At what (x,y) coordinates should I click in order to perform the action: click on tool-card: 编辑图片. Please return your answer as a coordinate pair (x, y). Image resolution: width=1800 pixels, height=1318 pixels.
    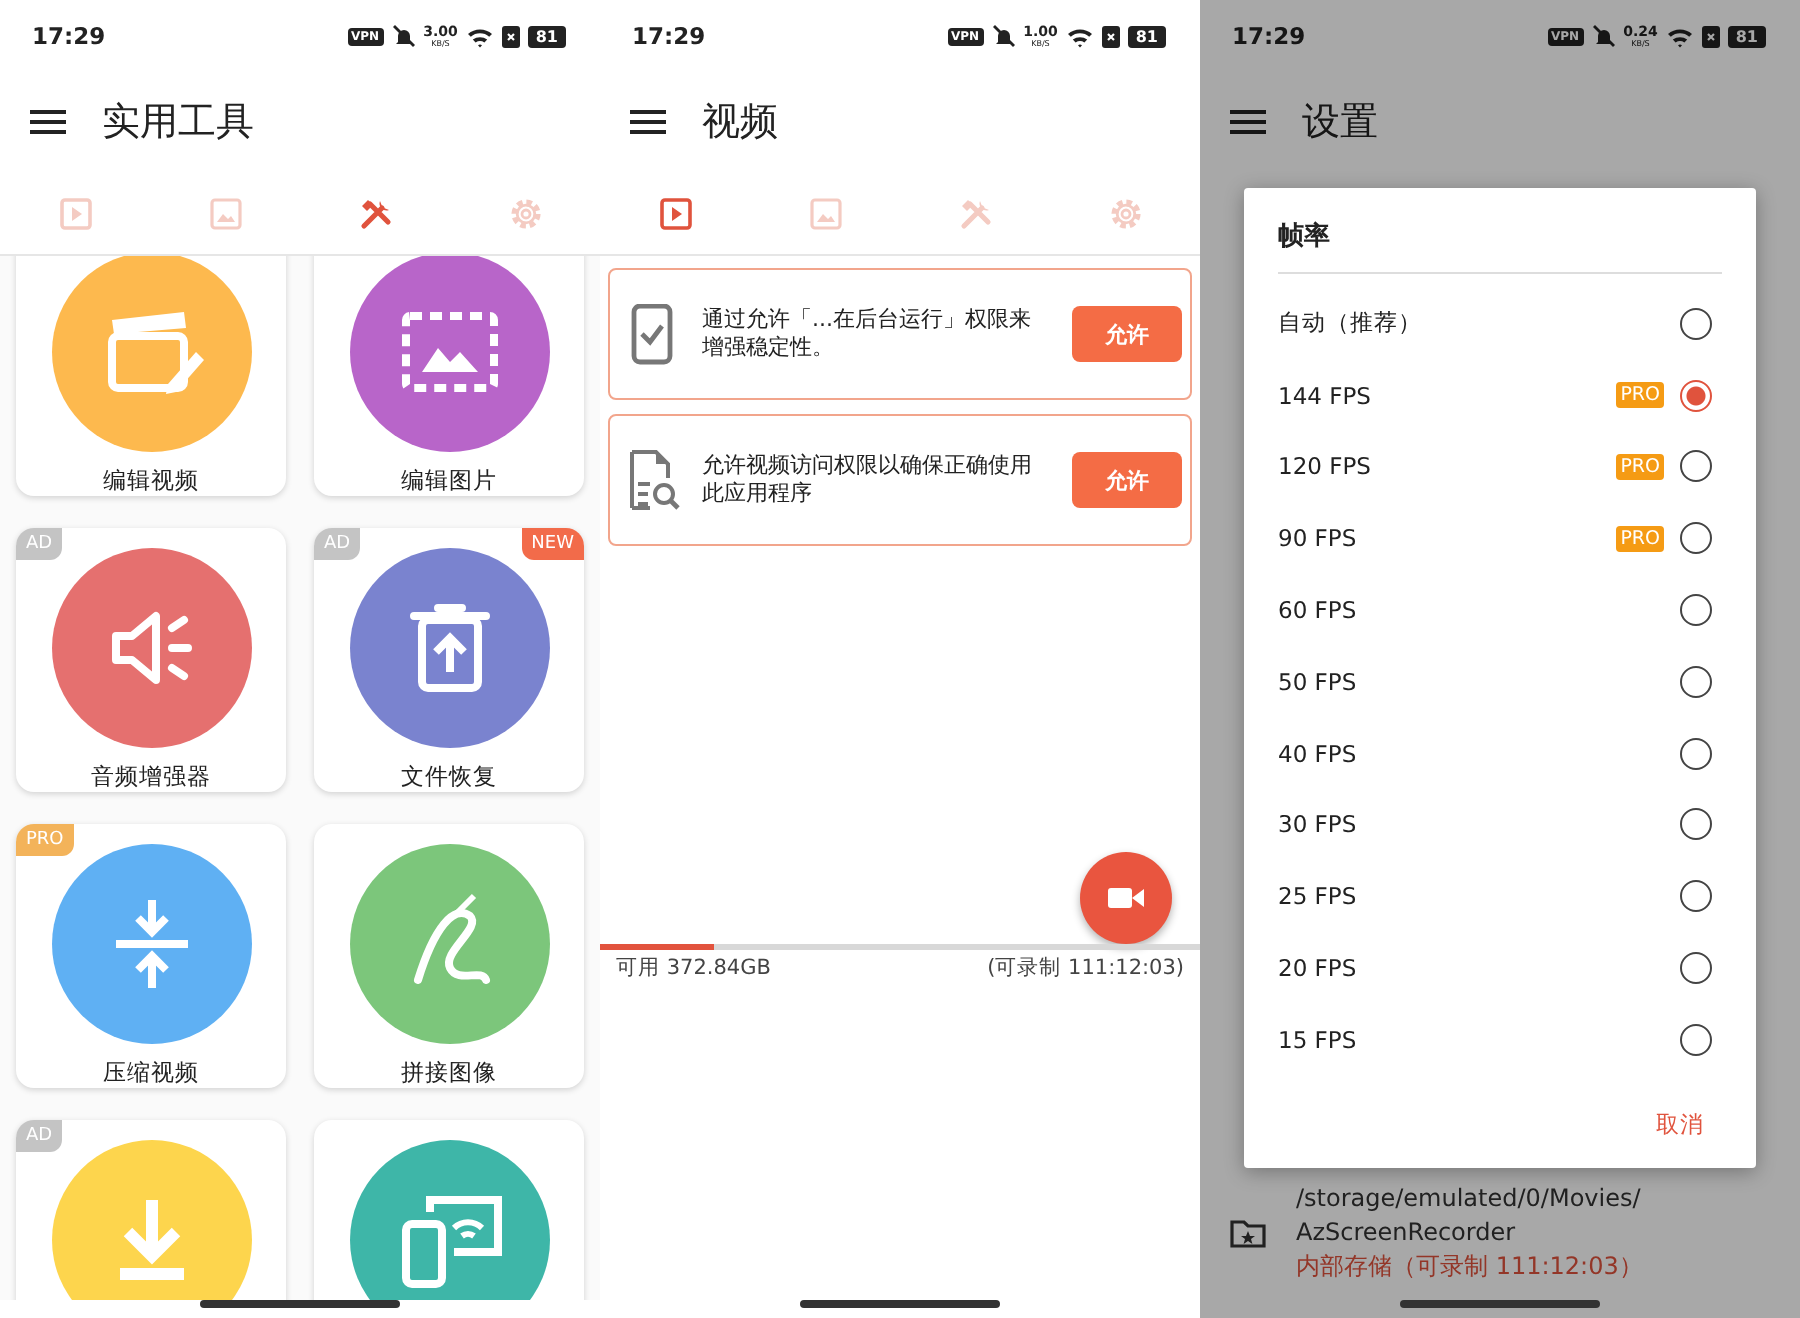
    Looking at the image, I should click on (449, 376).